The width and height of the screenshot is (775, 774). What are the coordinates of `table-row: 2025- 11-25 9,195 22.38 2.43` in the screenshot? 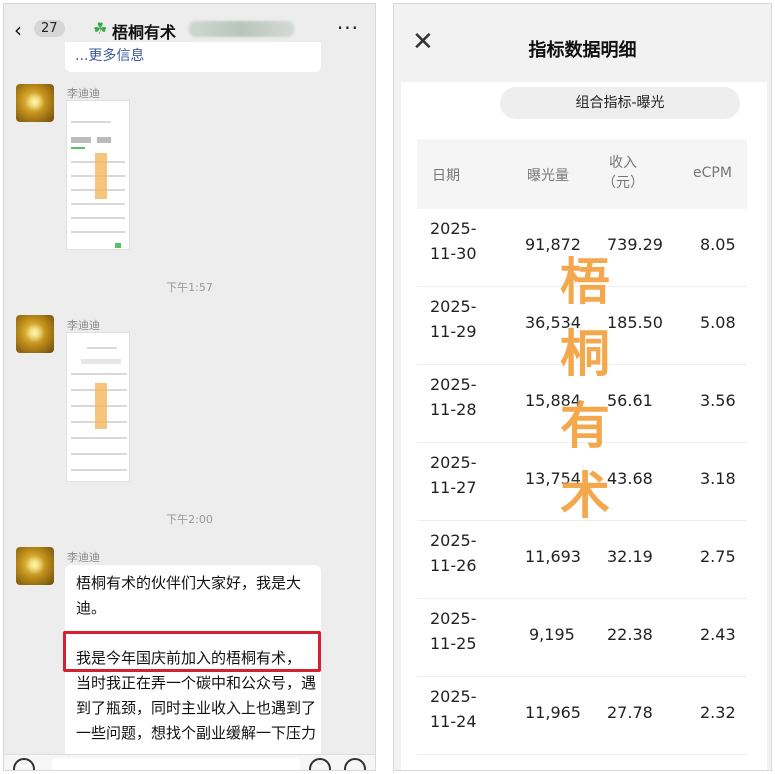 It's located at (582, 638).